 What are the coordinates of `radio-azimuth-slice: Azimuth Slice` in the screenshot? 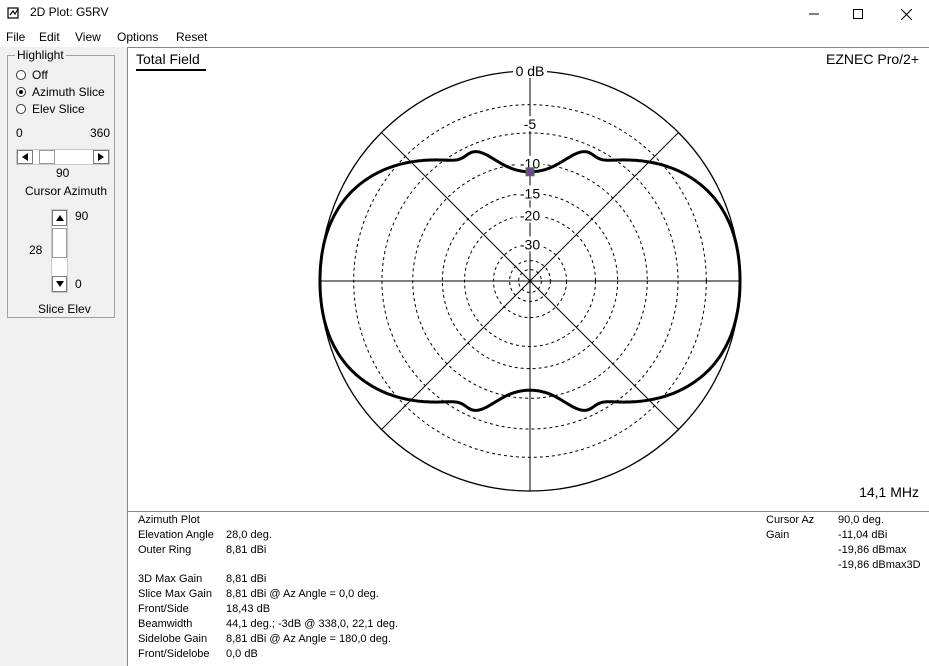 It's located at (60, 92).